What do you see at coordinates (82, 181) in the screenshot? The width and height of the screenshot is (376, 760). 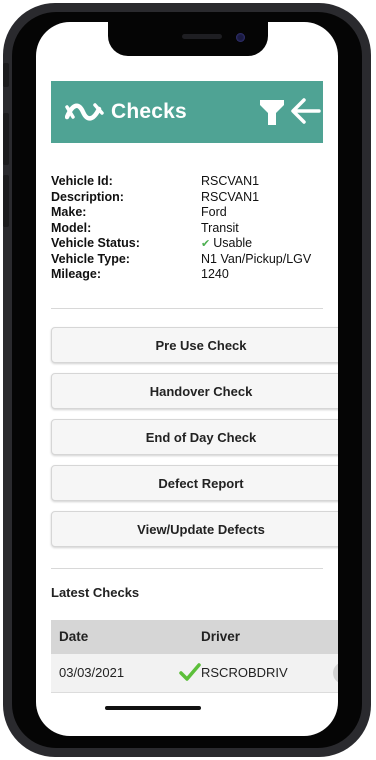 I see `vehicle-id-label: Vehicle Id:` at bounding box center [82, 181].